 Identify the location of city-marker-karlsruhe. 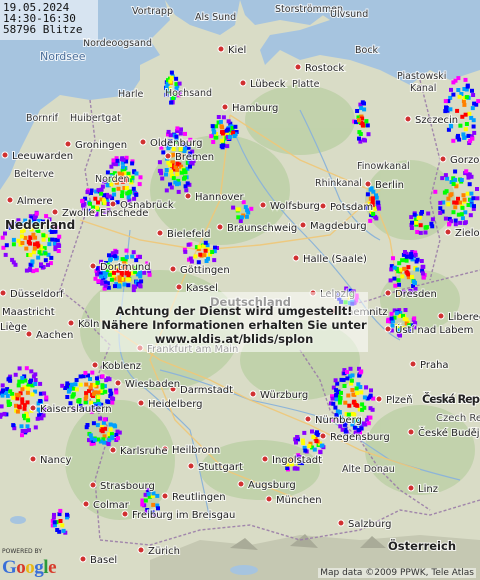
(113, 450).